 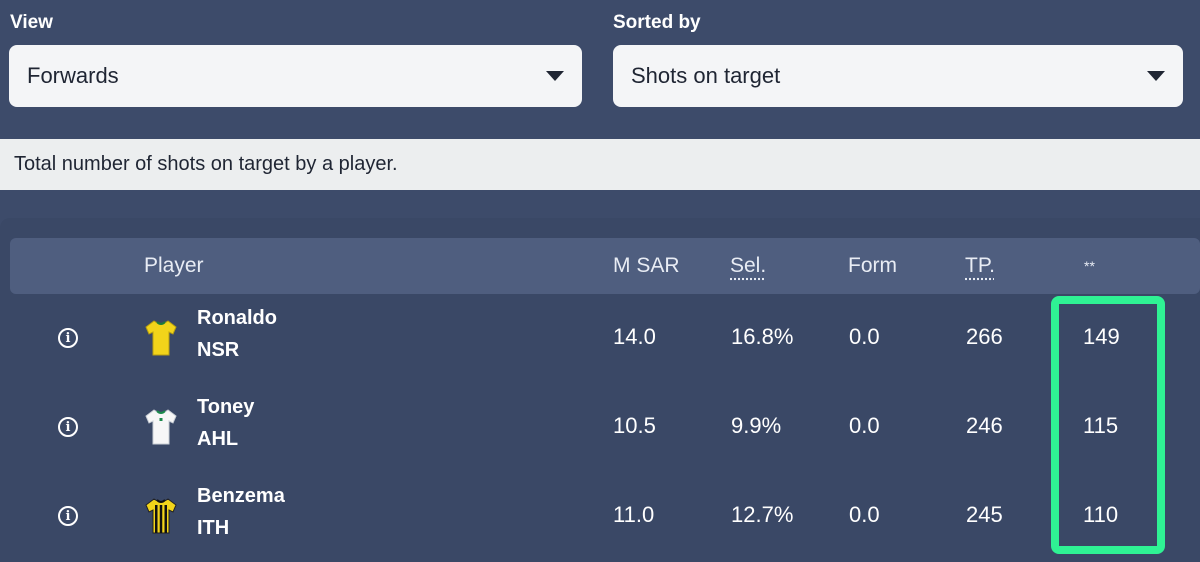 I want to click on header-sorted-stat: **, so click(x=1089, y=266).